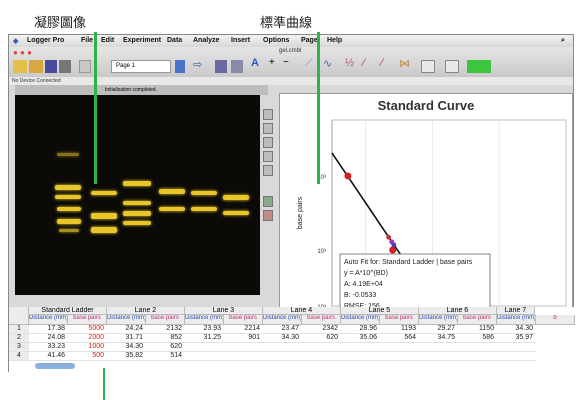  Describe the element at coordinates (174, 40) in the screenshot. I see `menu-data: Data` at that location.